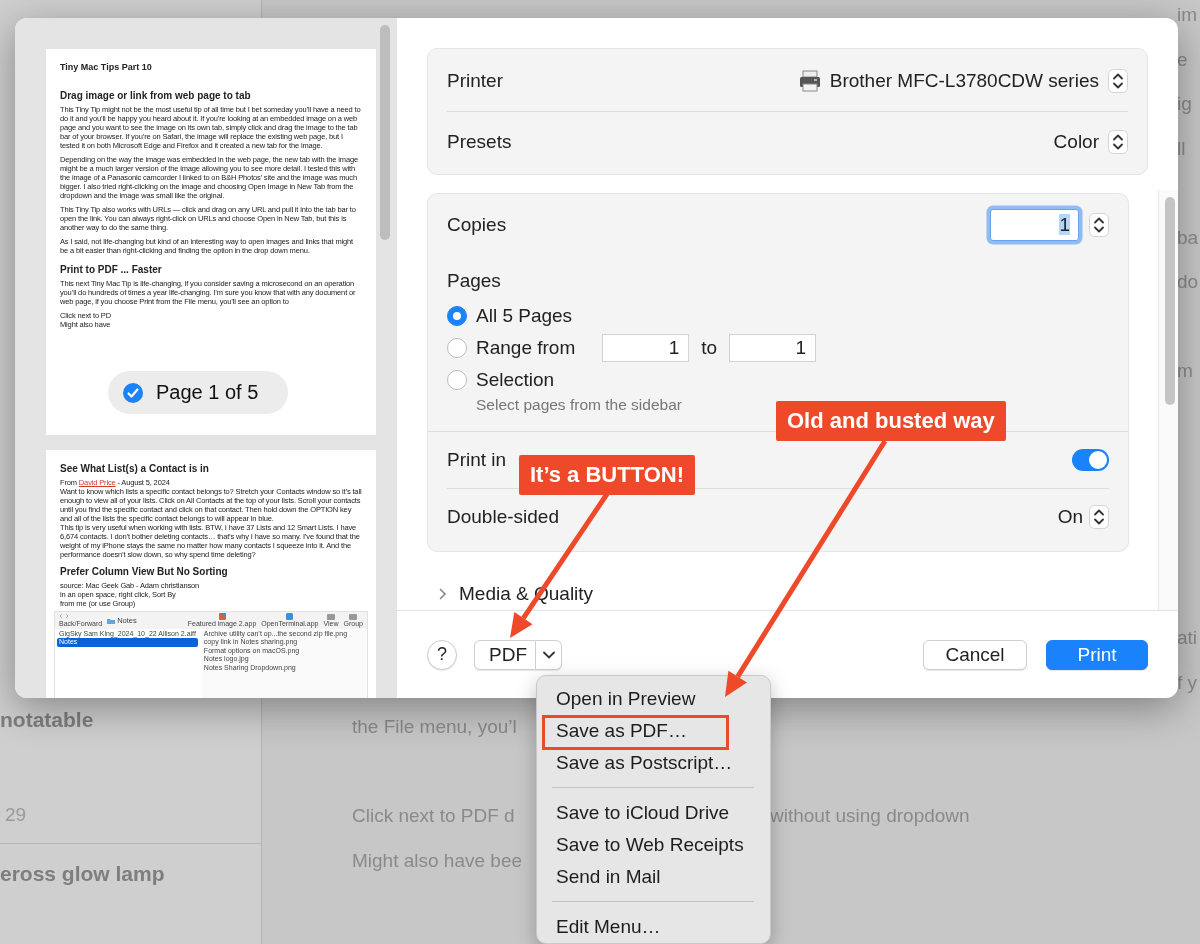 This screenshot has height=944, width=1200. What do you see at coordinates (503, 517) in the screenshot?
I see `double-sided-label: Double-sided` at bounding box center [503, 517].